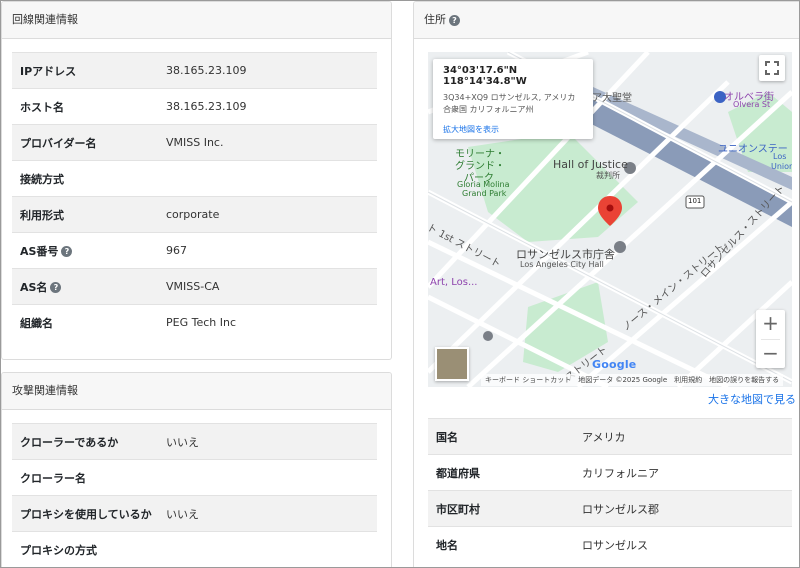 This screenshot has height=568, width=800. I want to click on table-row: クローラー名, so click(194, 477).